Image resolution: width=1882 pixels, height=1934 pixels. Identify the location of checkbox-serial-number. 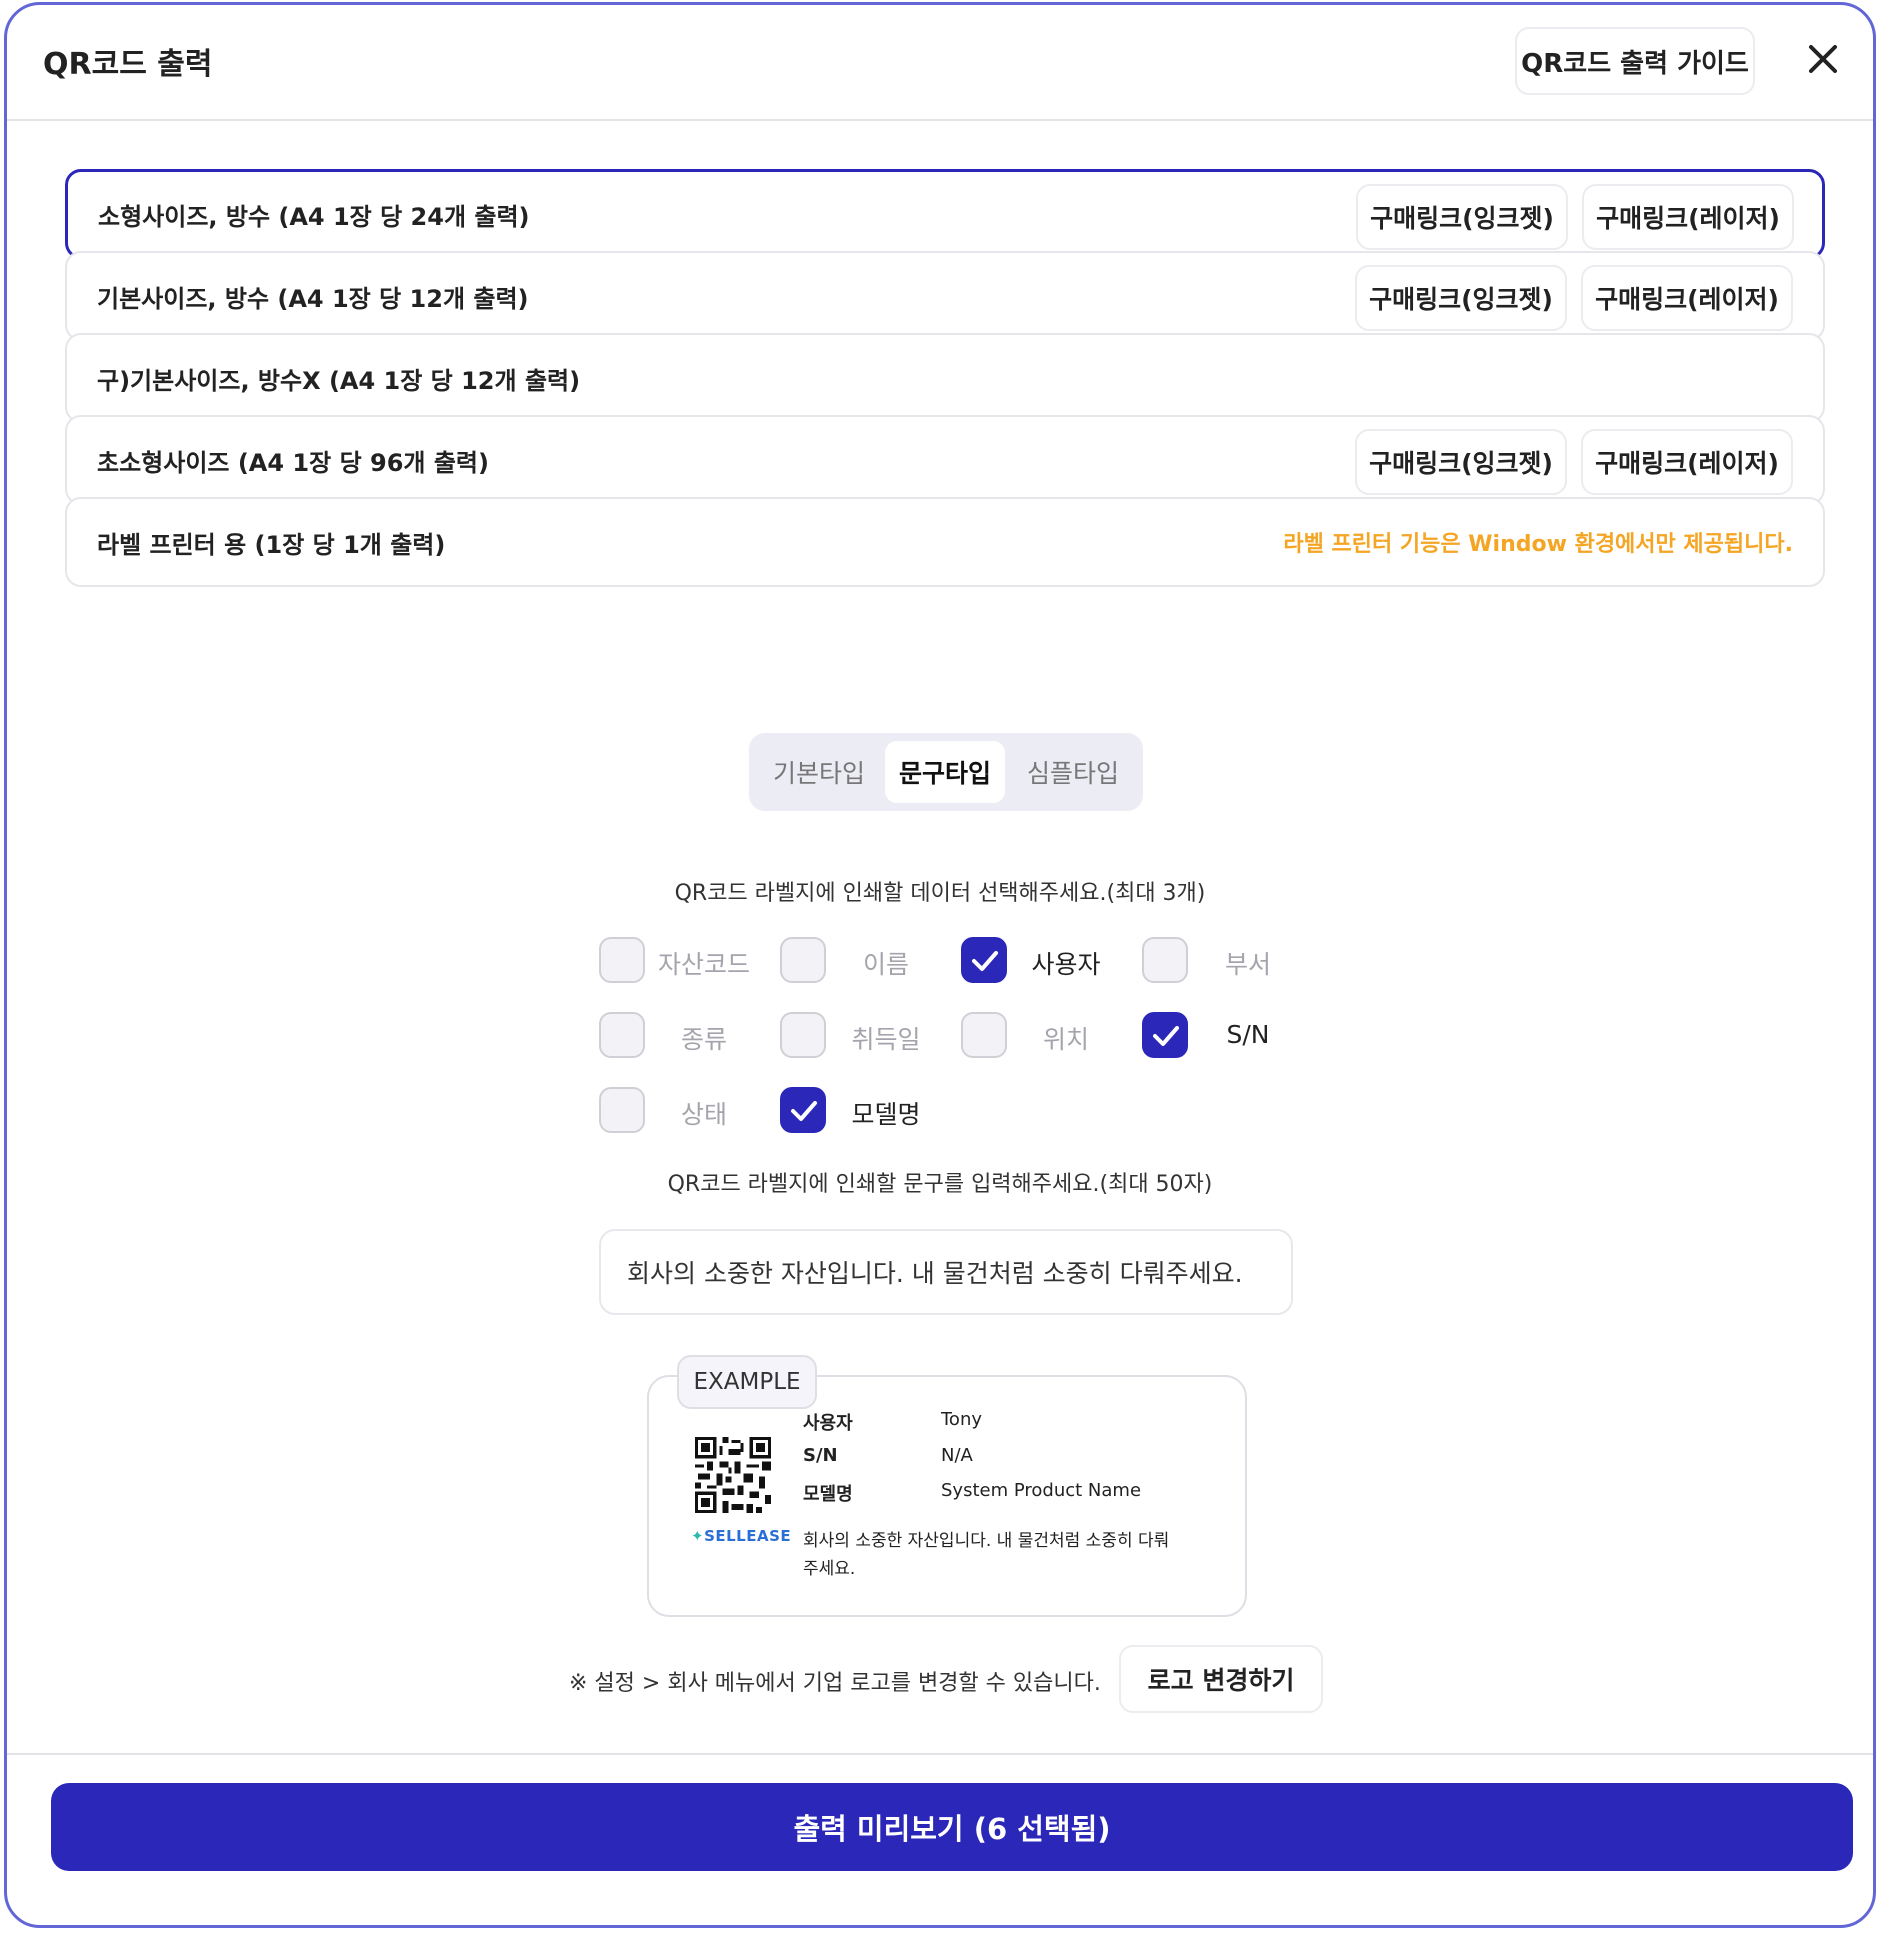
(1165, 1035).